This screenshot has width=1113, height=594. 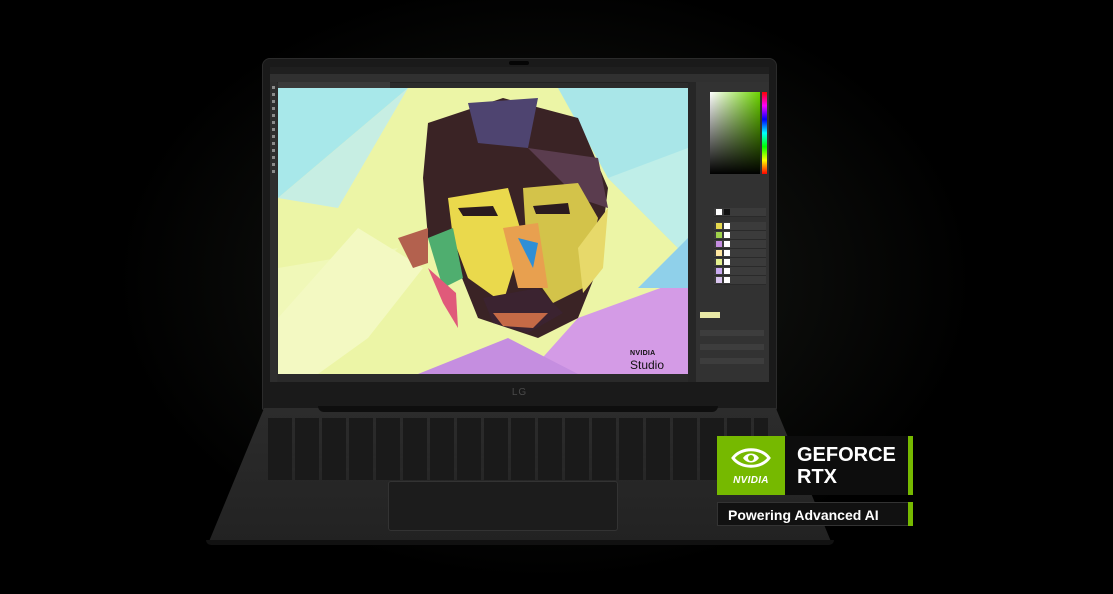 I want to click on crop-tool-icon, so click(x=273, y=108).